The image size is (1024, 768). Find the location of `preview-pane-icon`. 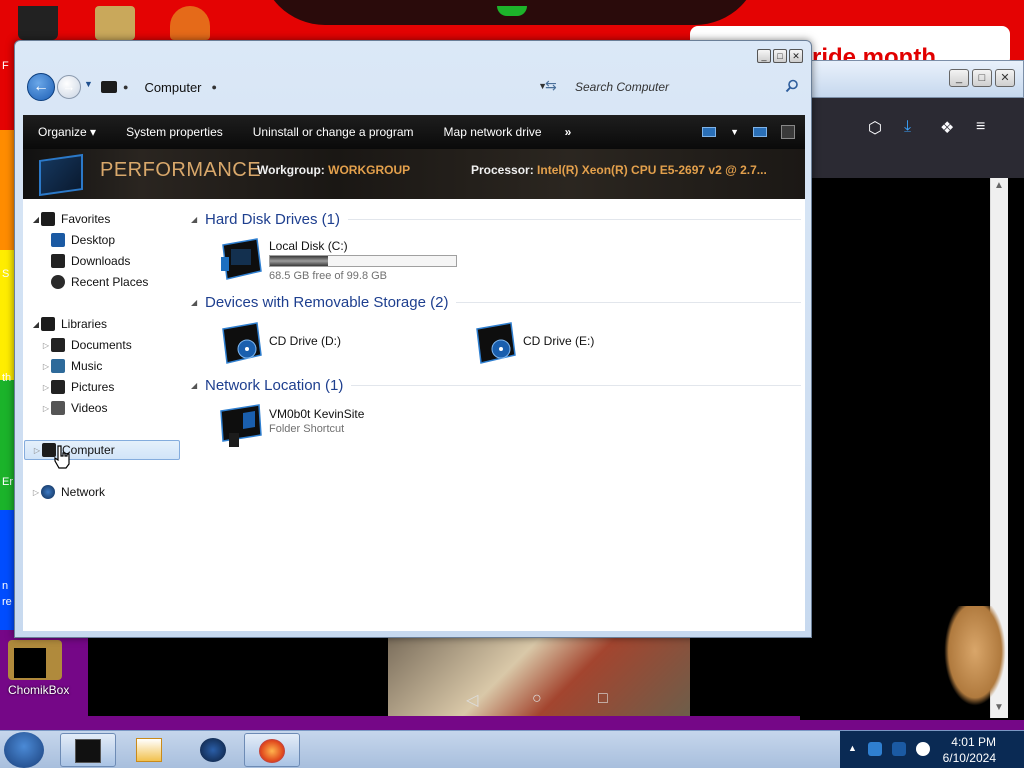

preview-pane-icon is located at coordinates (760, 132).